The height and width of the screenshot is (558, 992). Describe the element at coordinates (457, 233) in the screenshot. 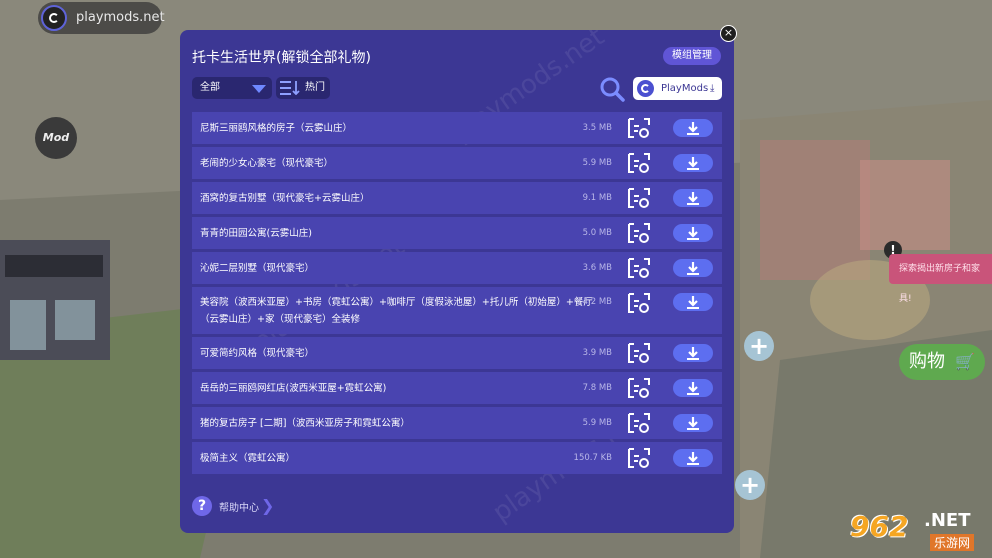

I see `list-item: 青青的田园公寓(云雾山庄) 5.0 MB` at that location.